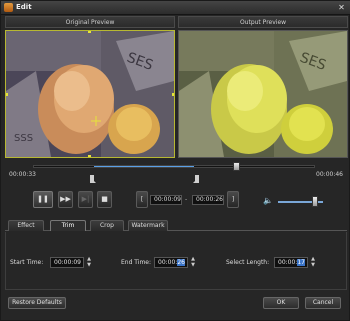 The height and width of the screenshot is (321, 350). Describe the element at coordinates (142, 199) in the screenshot. I see `set-start-button: [` at that location.